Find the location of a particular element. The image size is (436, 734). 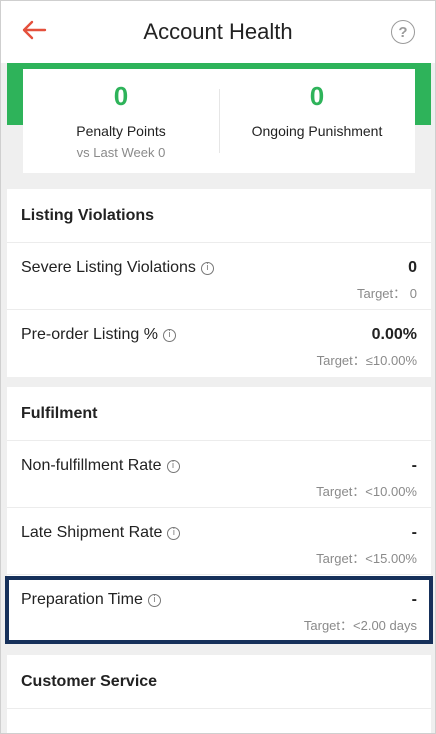

metric-label: Pre-order Listing % is located at coordinates (89, 334).